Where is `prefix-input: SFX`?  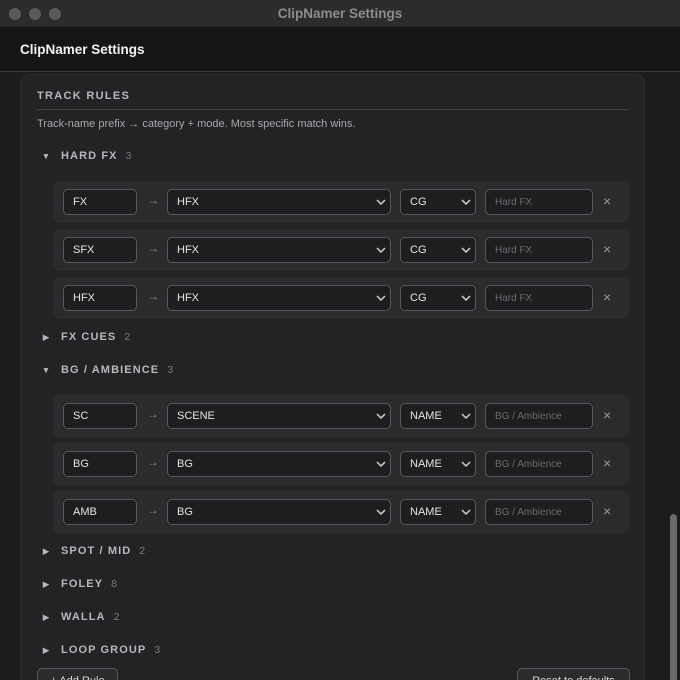 prefix-input: SFX is located at coordinates (100, 250).